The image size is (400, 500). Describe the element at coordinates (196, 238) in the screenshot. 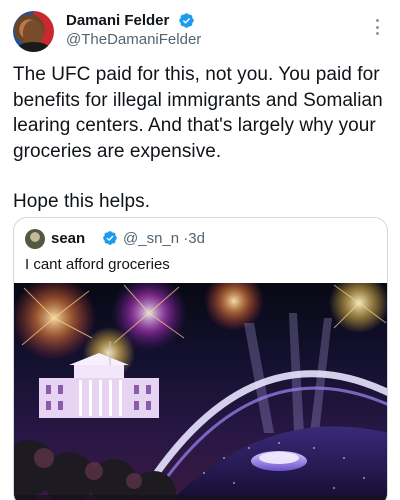

I see `quoted-timestamp: 3d` at that location.